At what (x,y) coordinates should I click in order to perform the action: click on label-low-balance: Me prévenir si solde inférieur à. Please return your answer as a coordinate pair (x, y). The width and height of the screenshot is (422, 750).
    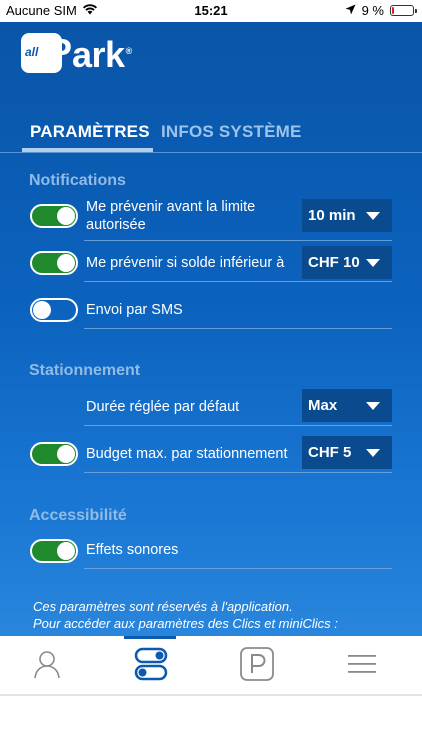
    Looking at the image, I should click on (185, 263).